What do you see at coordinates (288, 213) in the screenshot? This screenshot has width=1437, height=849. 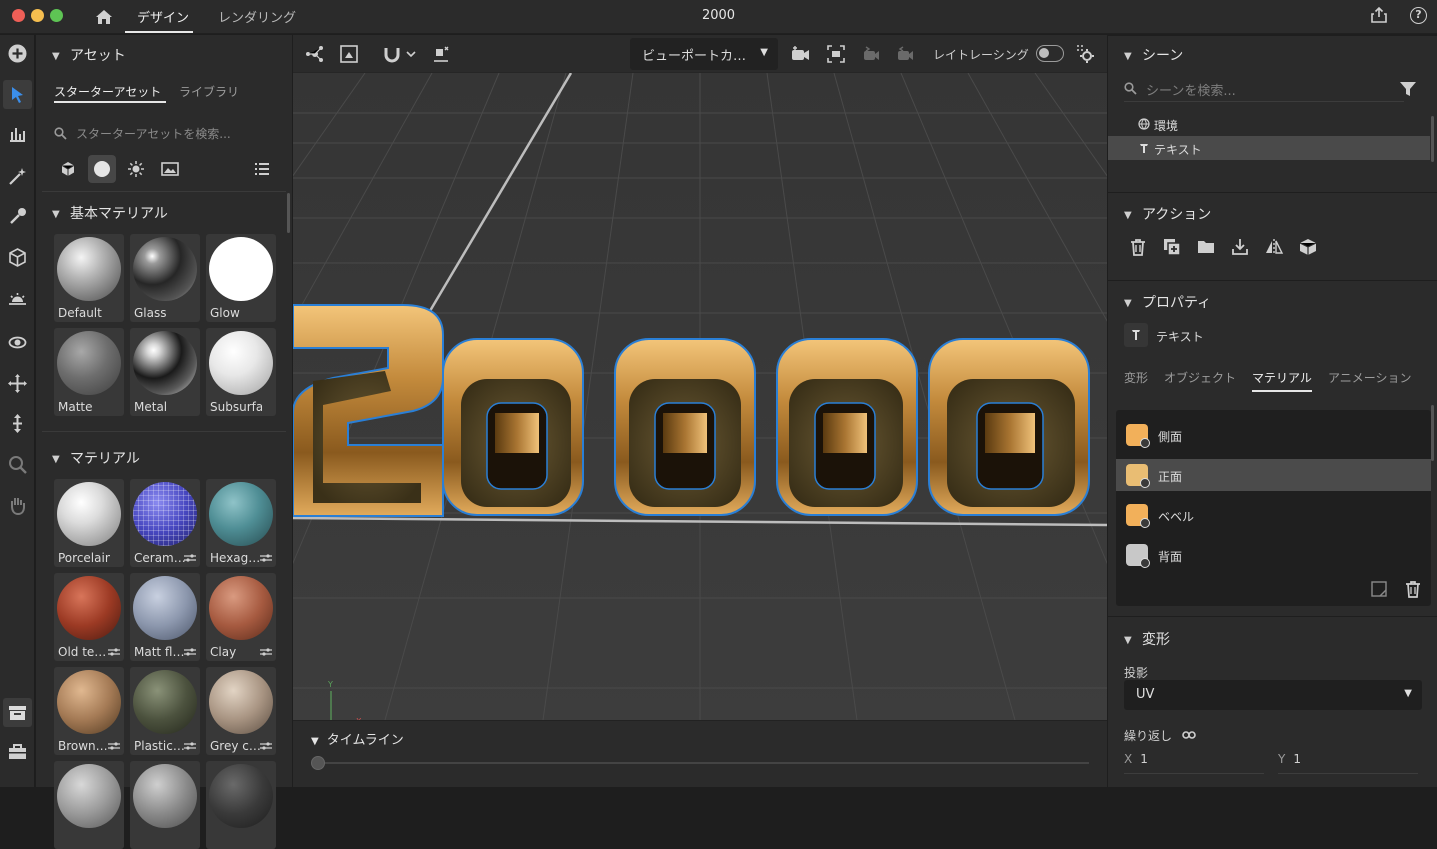 I see `assets-scrollbar` at bounding box center [288, 213].